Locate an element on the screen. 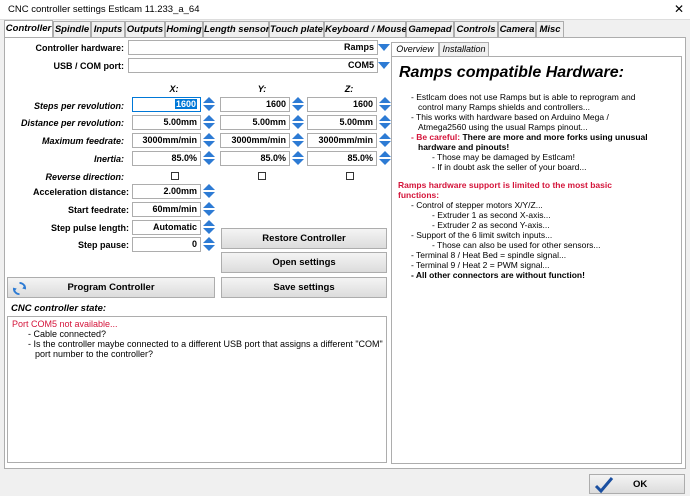 The image size is (690, 496). feedrate-y-spinner is located at coordinates (298, 140).